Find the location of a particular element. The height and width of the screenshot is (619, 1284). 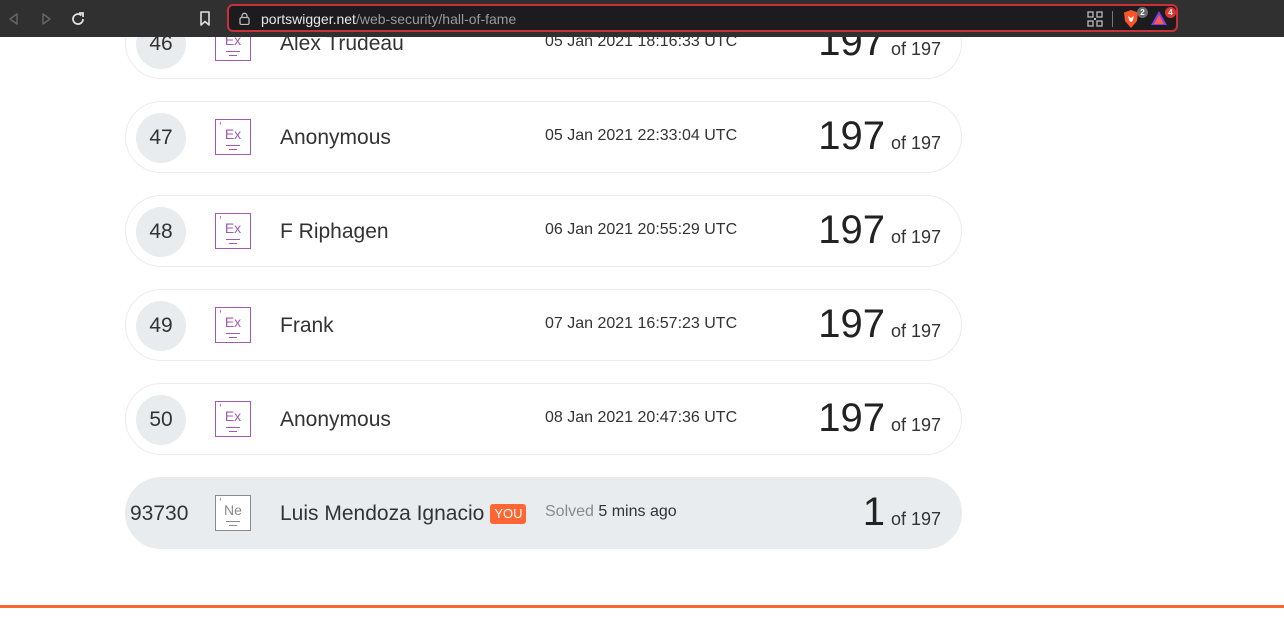

solved-time: Solved 5 mins ago is located at coordinates (611, 512).